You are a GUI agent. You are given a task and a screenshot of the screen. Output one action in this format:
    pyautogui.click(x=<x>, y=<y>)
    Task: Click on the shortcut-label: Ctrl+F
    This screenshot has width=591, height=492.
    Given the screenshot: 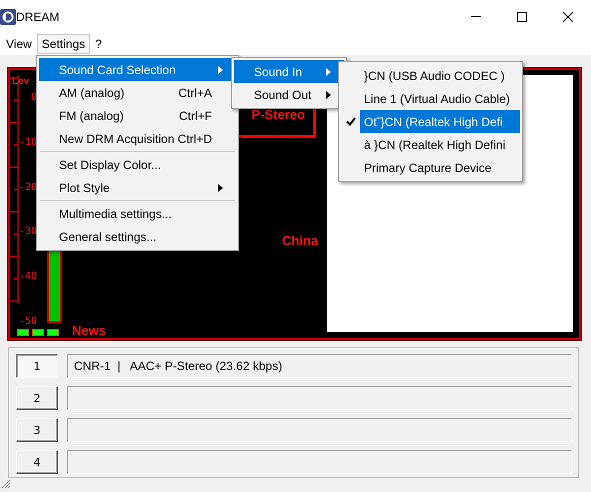 What is the action you would take?
    pyautogui.click(x=196, y=115)
    